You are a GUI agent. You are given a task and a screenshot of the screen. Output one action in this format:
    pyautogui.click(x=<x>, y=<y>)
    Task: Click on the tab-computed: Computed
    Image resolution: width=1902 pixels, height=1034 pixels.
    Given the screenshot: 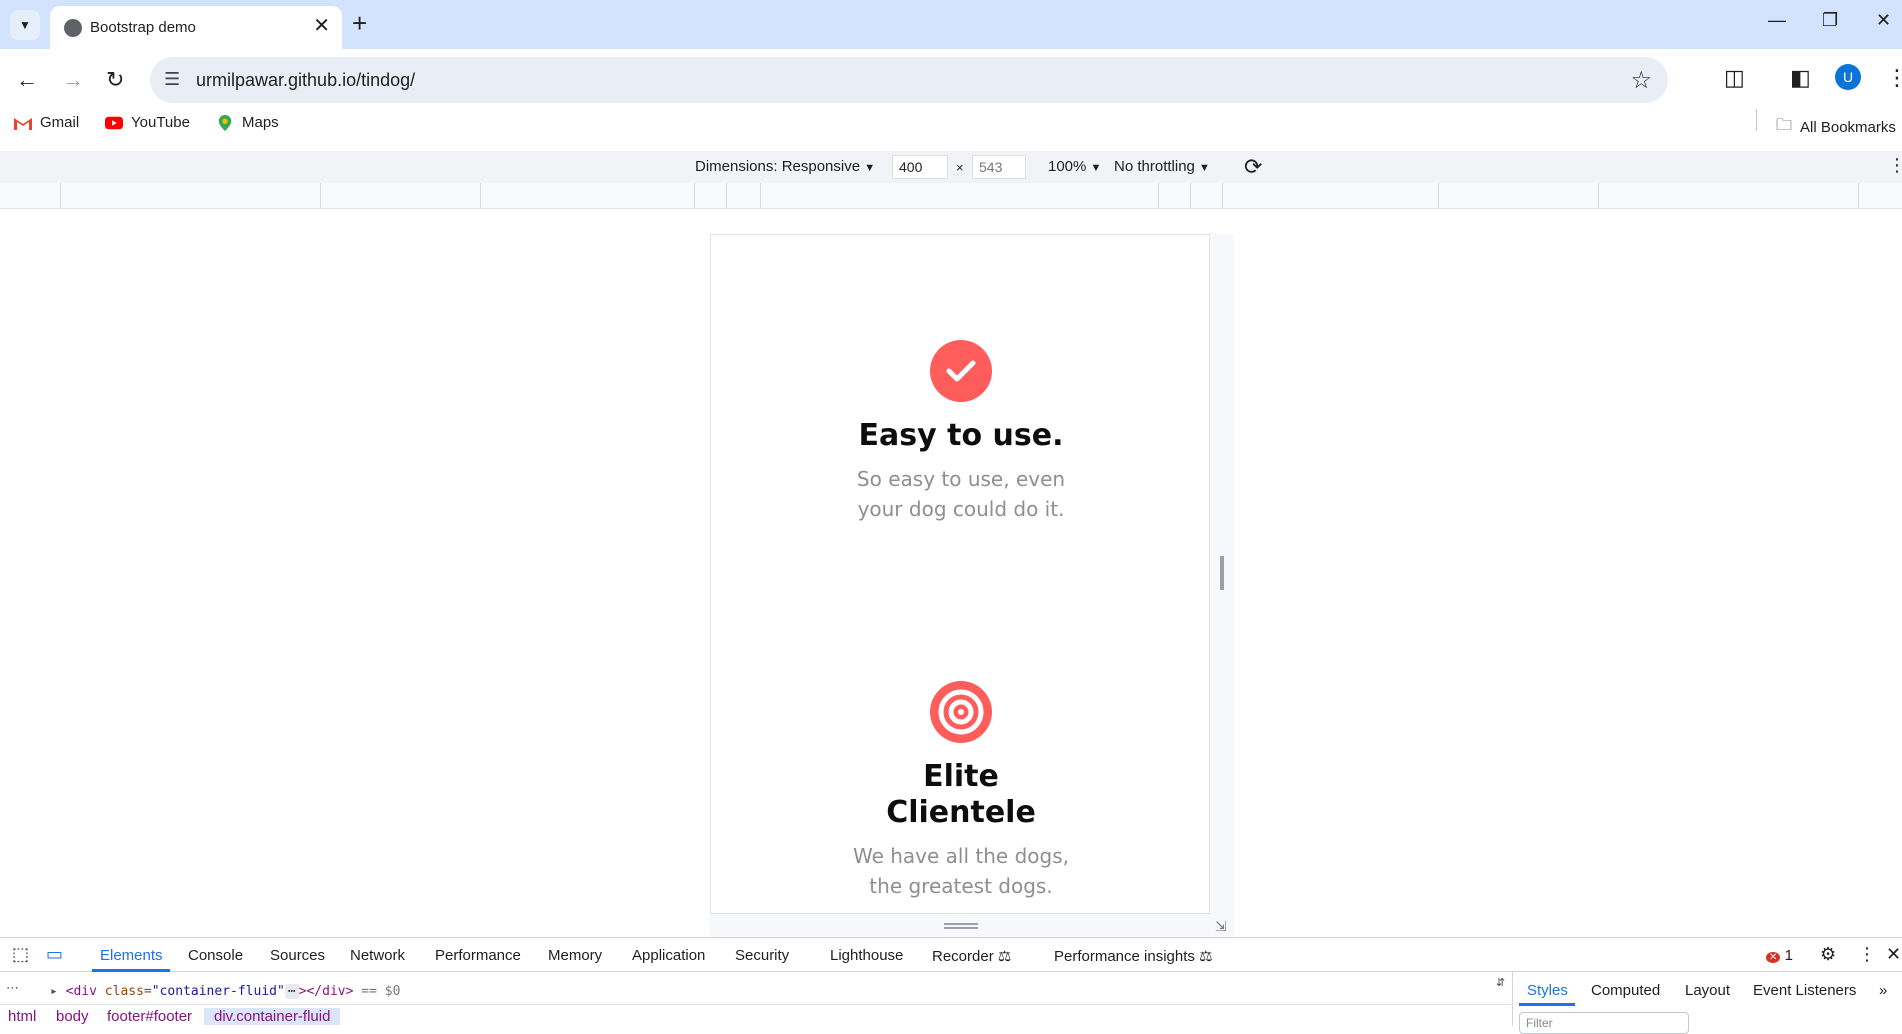 What is the action you would take?
    pyautogui.click(x=1625, y=990)
    